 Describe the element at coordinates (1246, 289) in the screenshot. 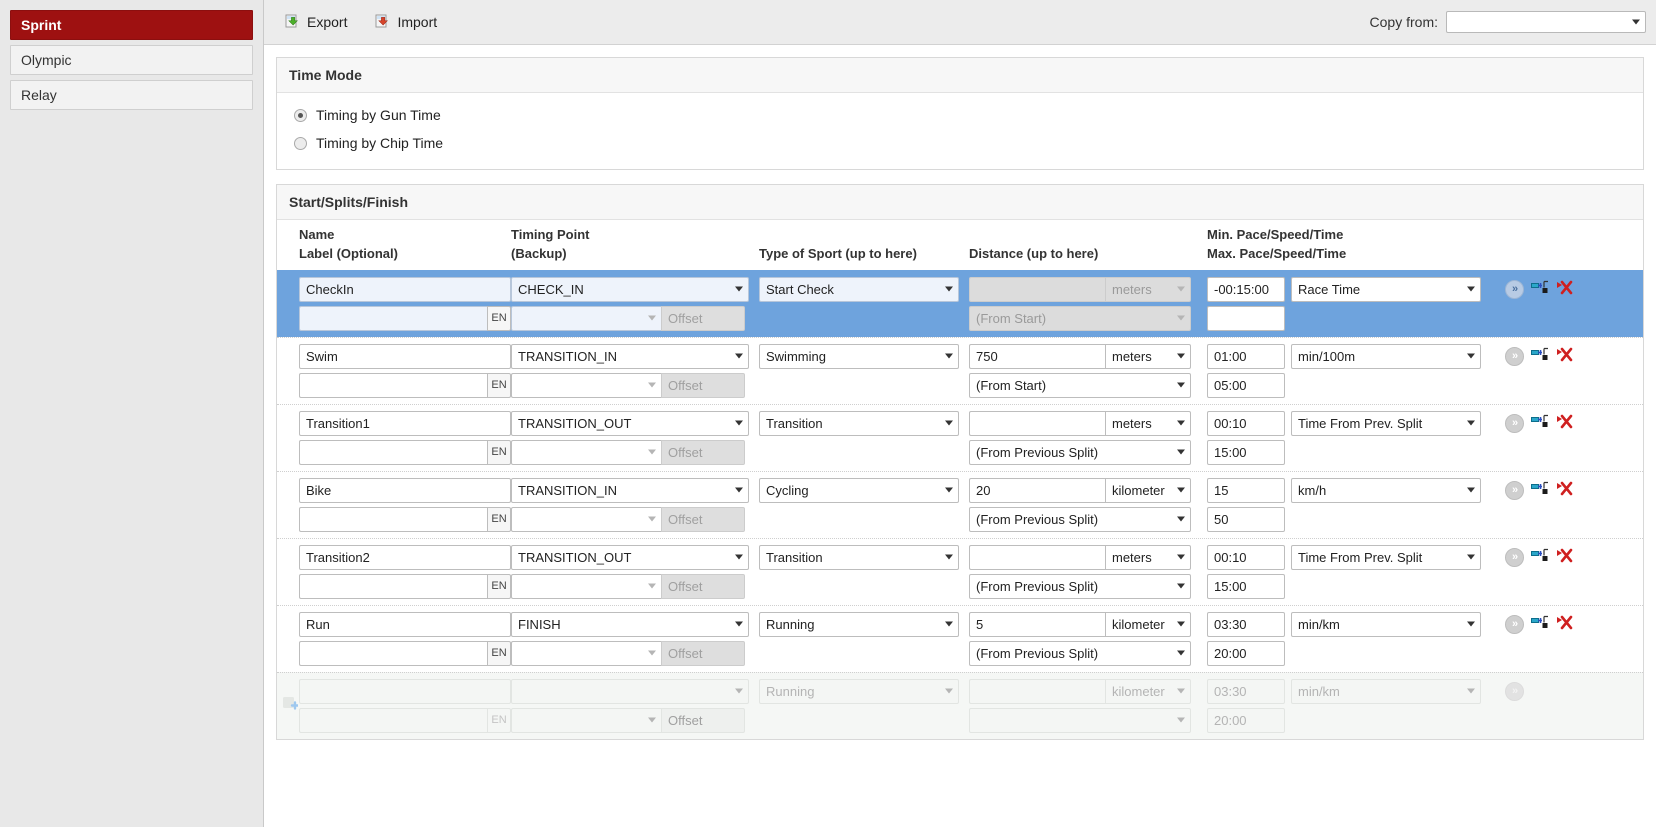

I see `min-pace-input: -00:15:00` at that location.